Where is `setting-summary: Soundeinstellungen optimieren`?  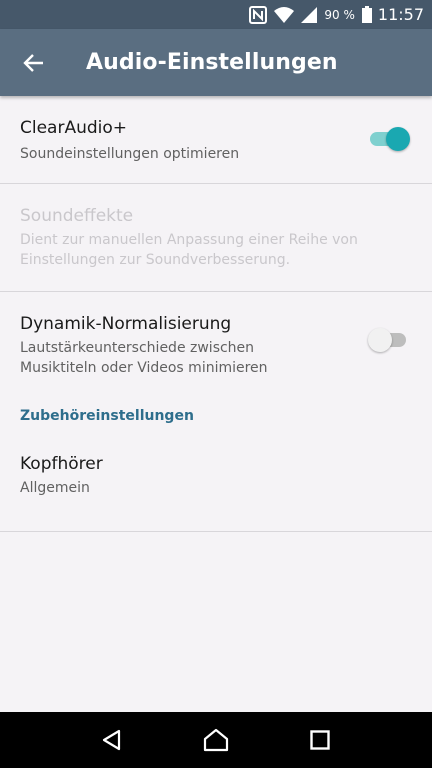
setting-summary: Soundeinstellungen optimieren is located at coordinates (130, 154).